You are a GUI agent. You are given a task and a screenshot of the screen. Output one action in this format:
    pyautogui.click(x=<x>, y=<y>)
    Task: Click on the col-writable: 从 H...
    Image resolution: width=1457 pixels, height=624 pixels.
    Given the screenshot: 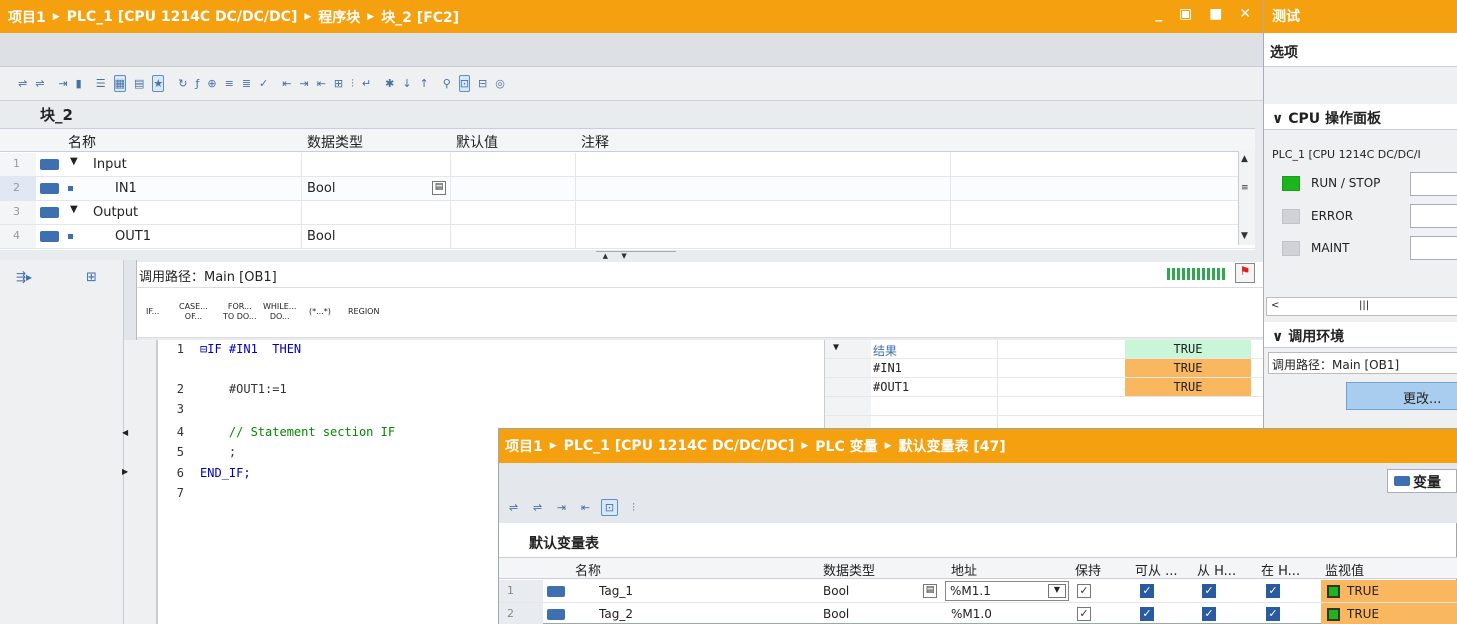 What is the action you would take?
    pyautogui.click(x=1216, y=569)
    